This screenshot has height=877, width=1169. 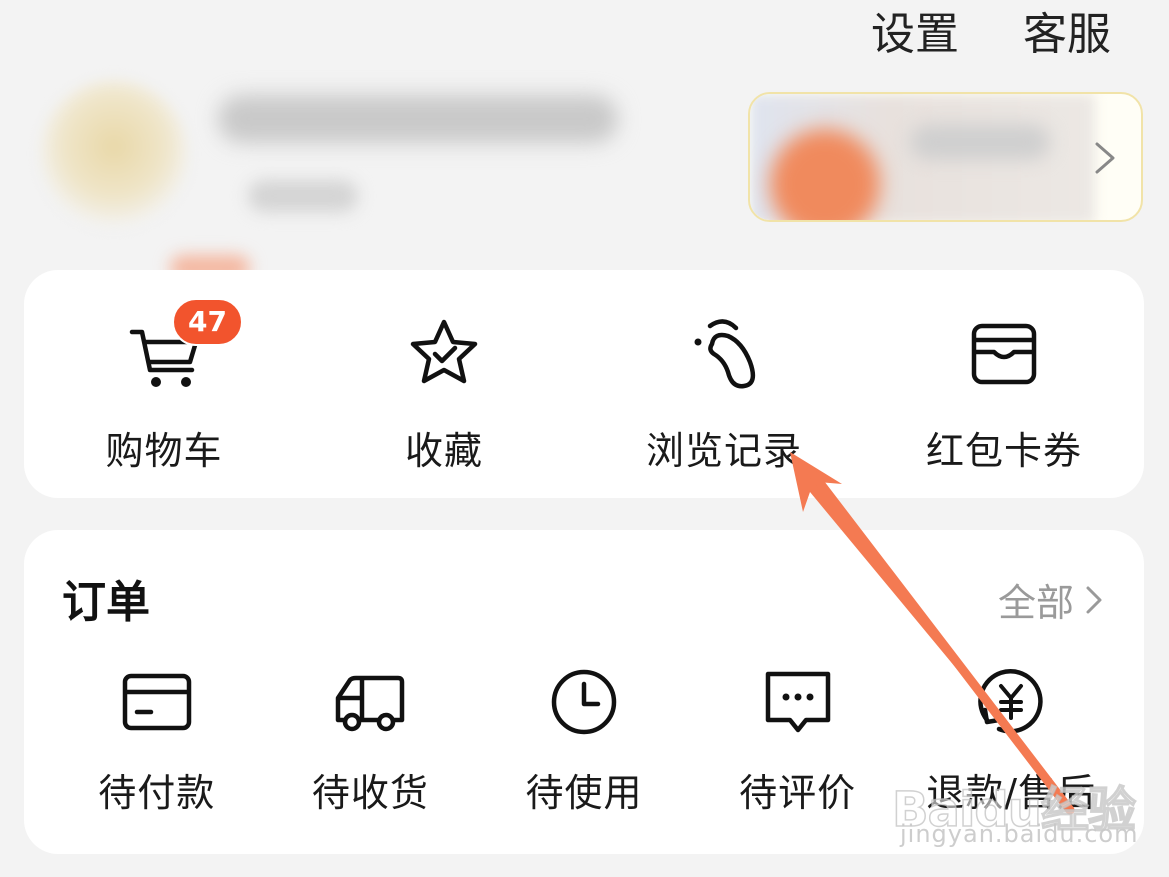 What do you see at coordinates (1010, 701) in the screenshot?
I see `refund-icon` at bounding box center [1010, 701].